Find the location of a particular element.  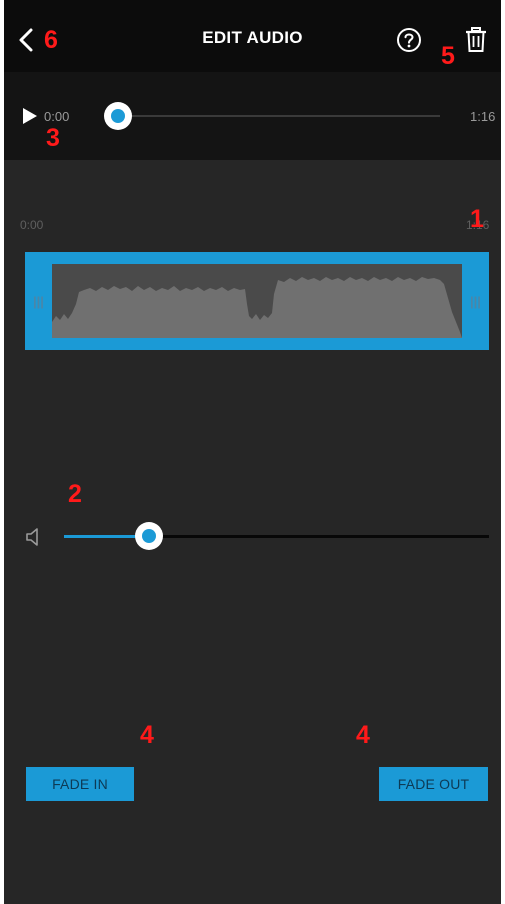

question-circle-icon is located at coordinates (409, 40).